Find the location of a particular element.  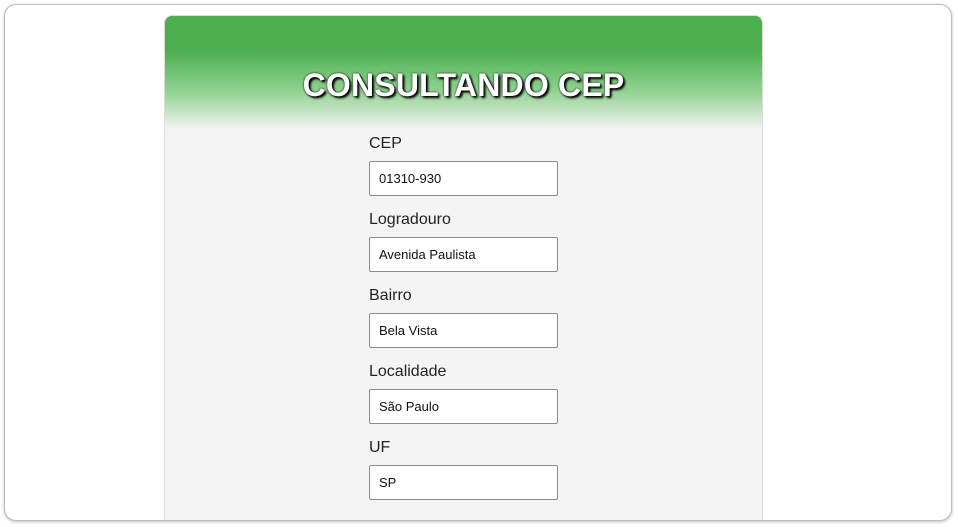

field-cep: CEP is located at coordinates (469, 165).